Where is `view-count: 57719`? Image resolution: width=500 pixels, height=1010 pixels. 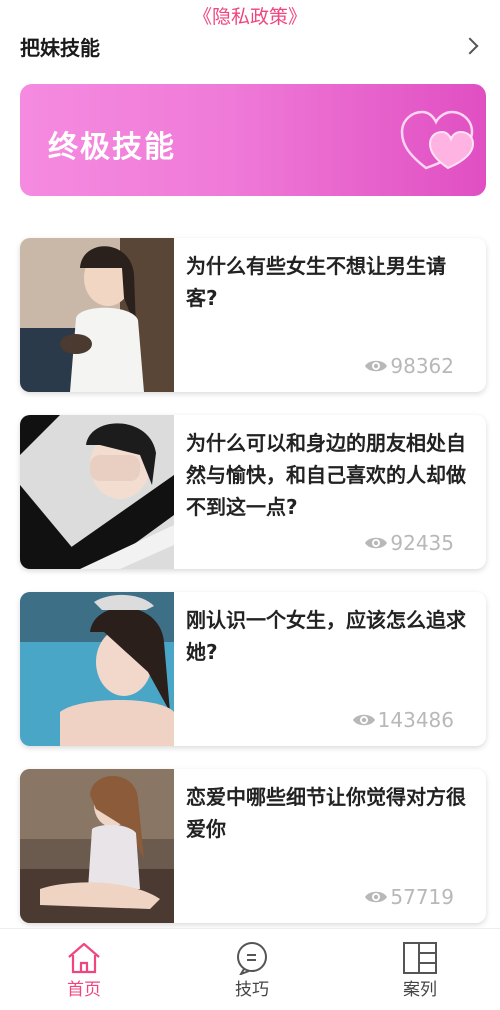
view-count: 57719 is located at coordinates (409, 897).